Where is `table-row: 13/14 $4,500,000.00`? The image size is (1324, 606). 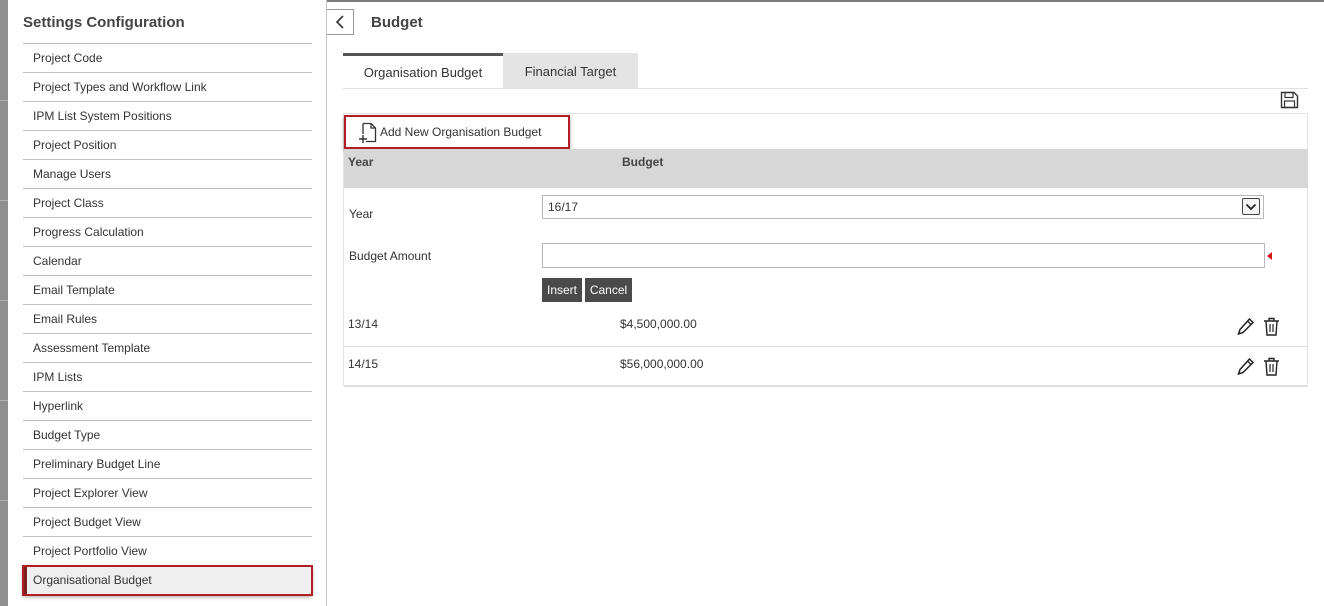 table-row: 13/14 $4,500,000.00 is located at coordinates (826, 327).